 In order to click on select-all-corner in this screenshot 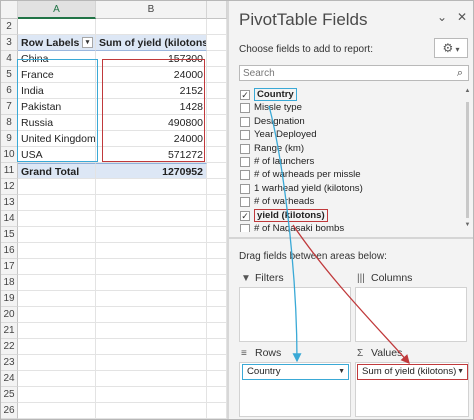, I will do `click(9, 10)`.